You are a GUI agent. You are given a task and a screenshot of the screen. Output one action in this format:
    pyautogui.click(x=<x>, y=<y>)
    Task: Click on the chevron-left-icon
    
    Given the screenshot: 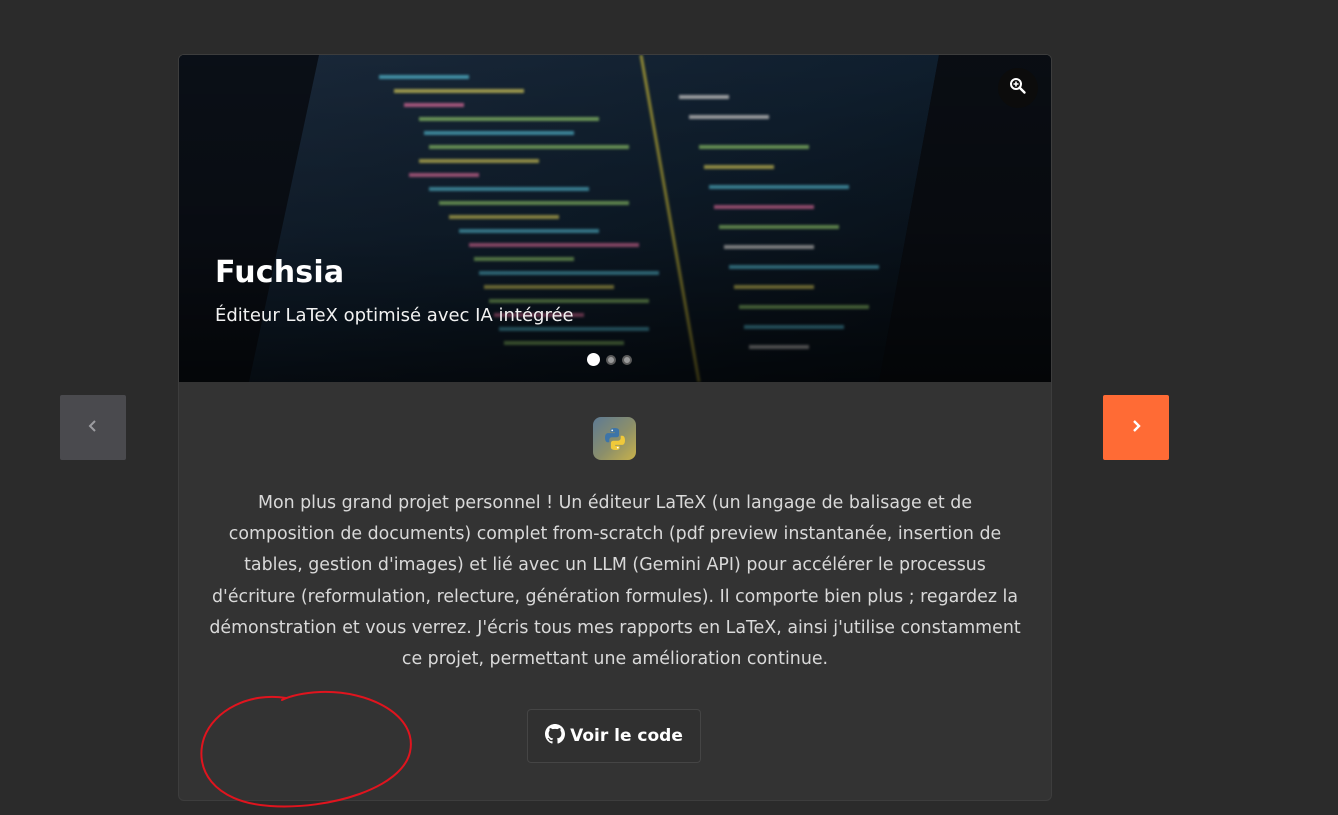 What is the action you would take?
    pyautogui.click(x=93, y=427)
    